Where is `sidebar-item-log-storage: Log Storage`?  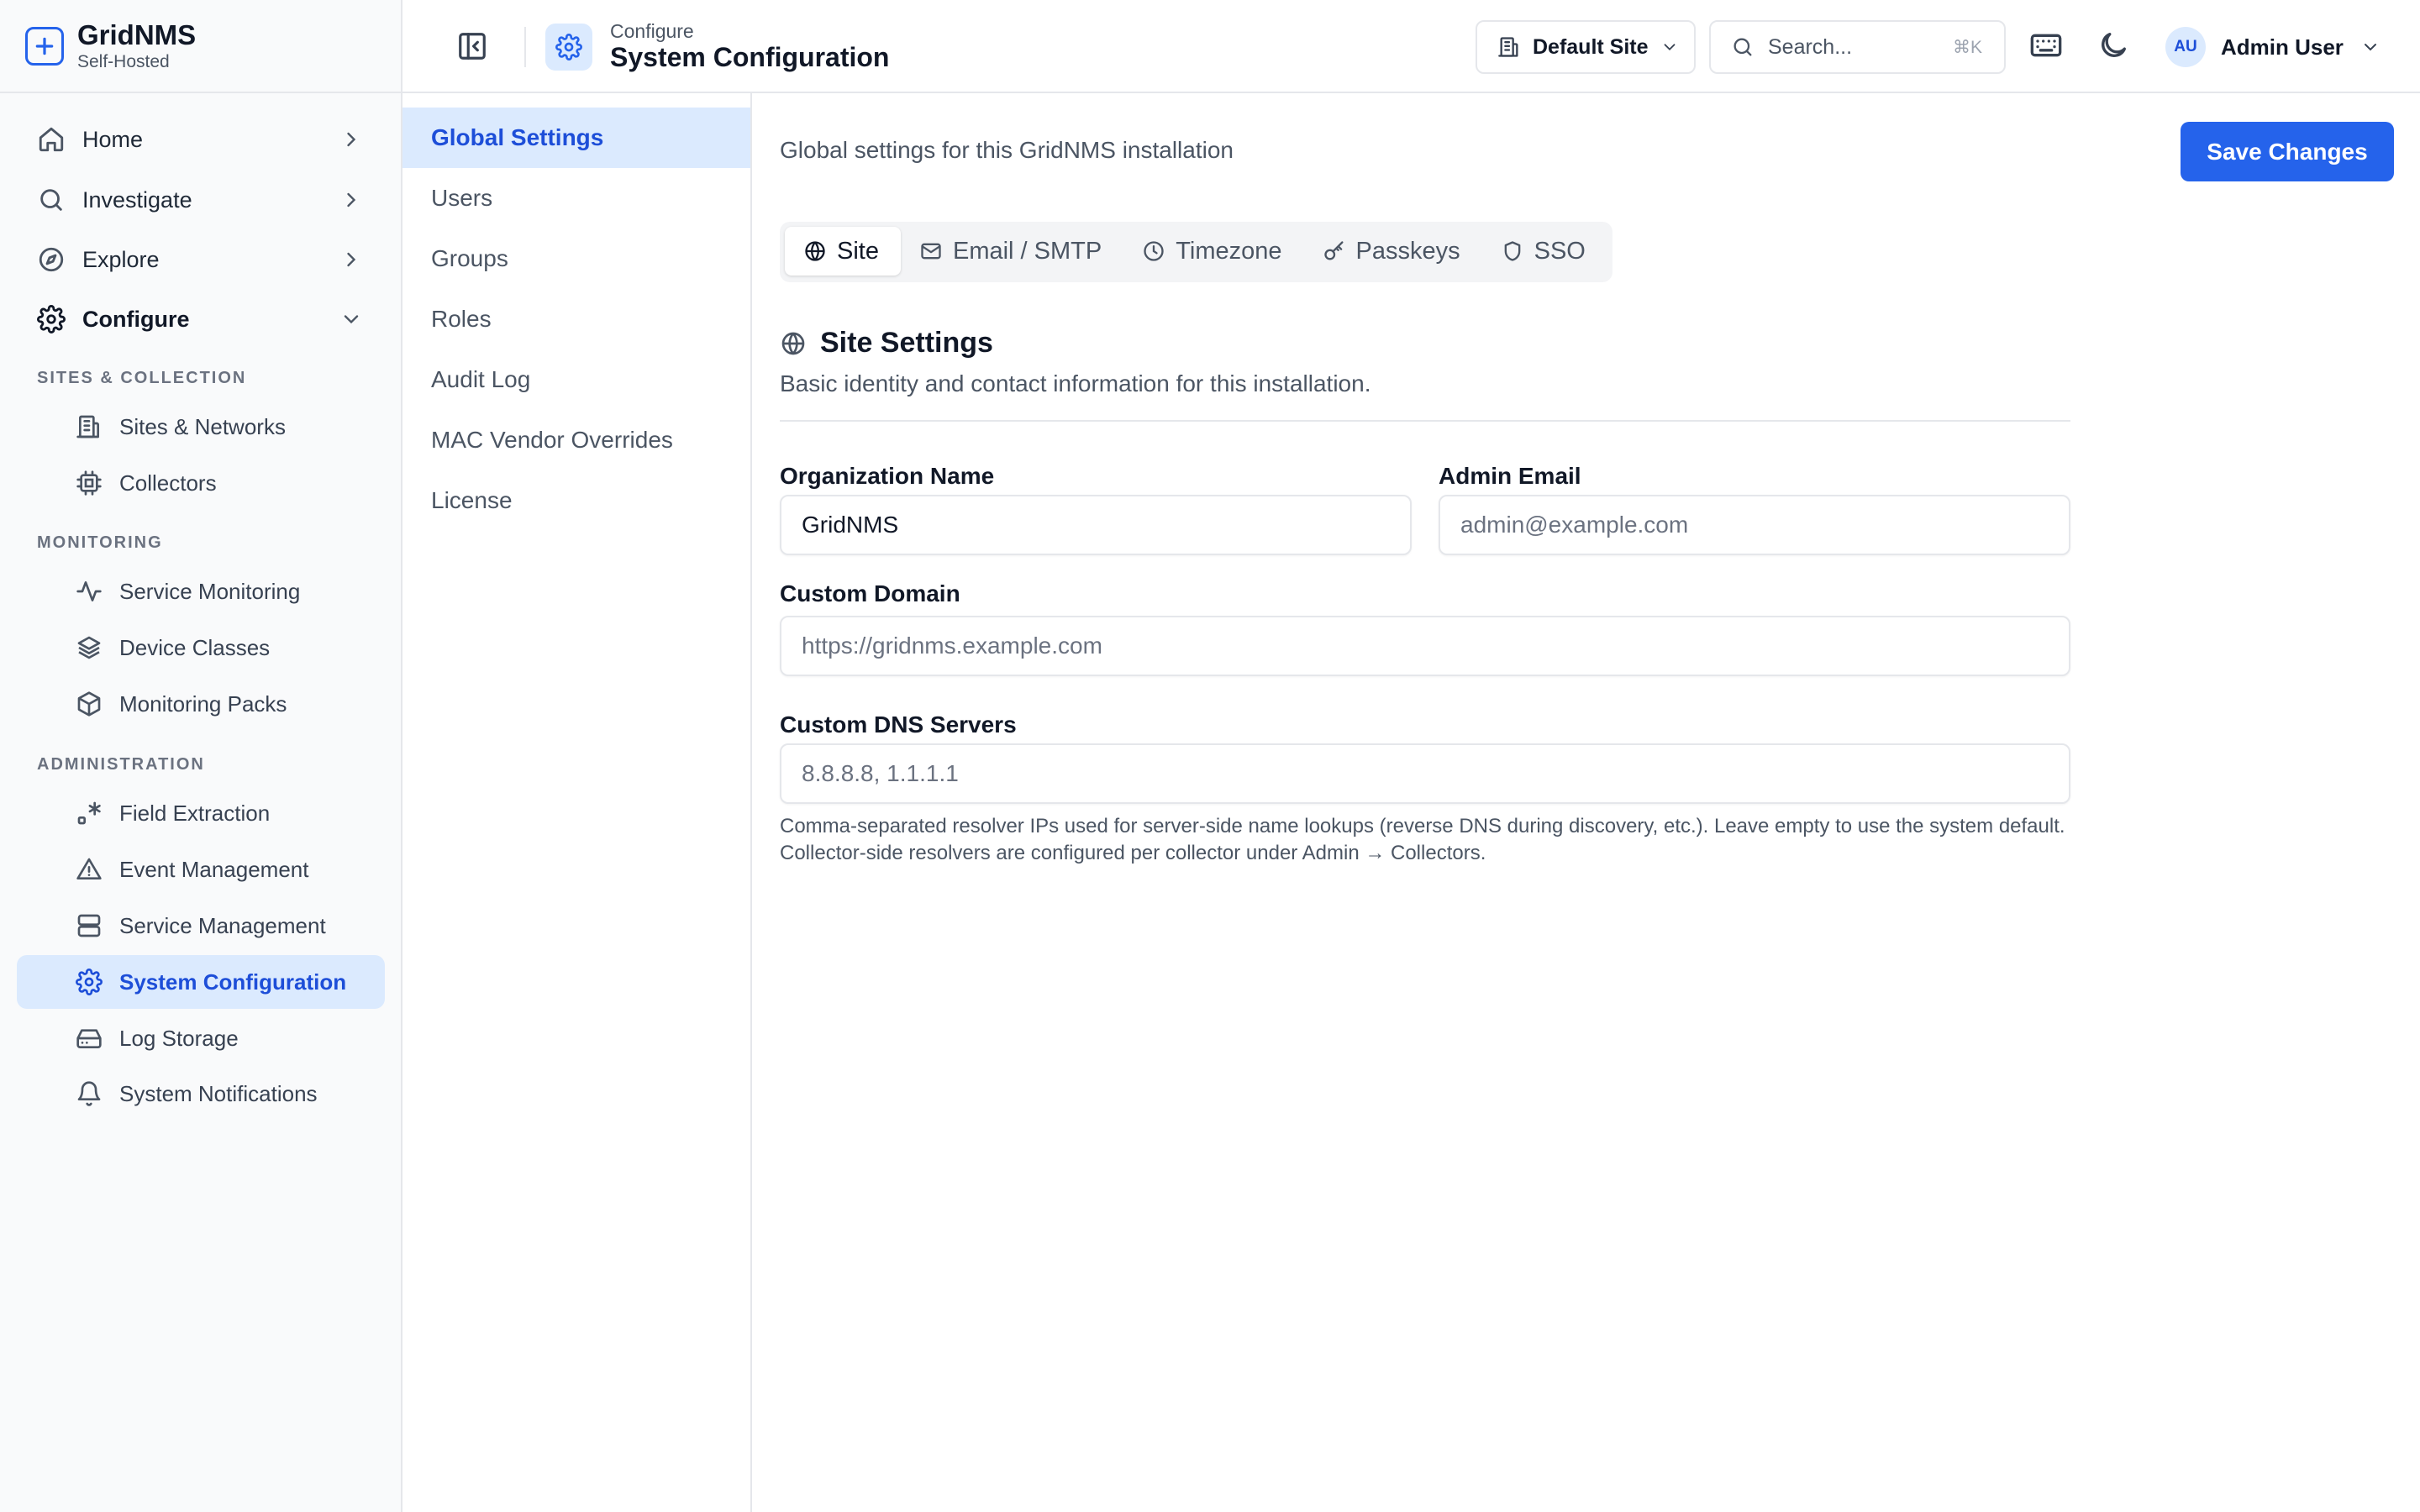
sidebar-item-log-storage: Log Storage is located at coordinates (201, 1038).